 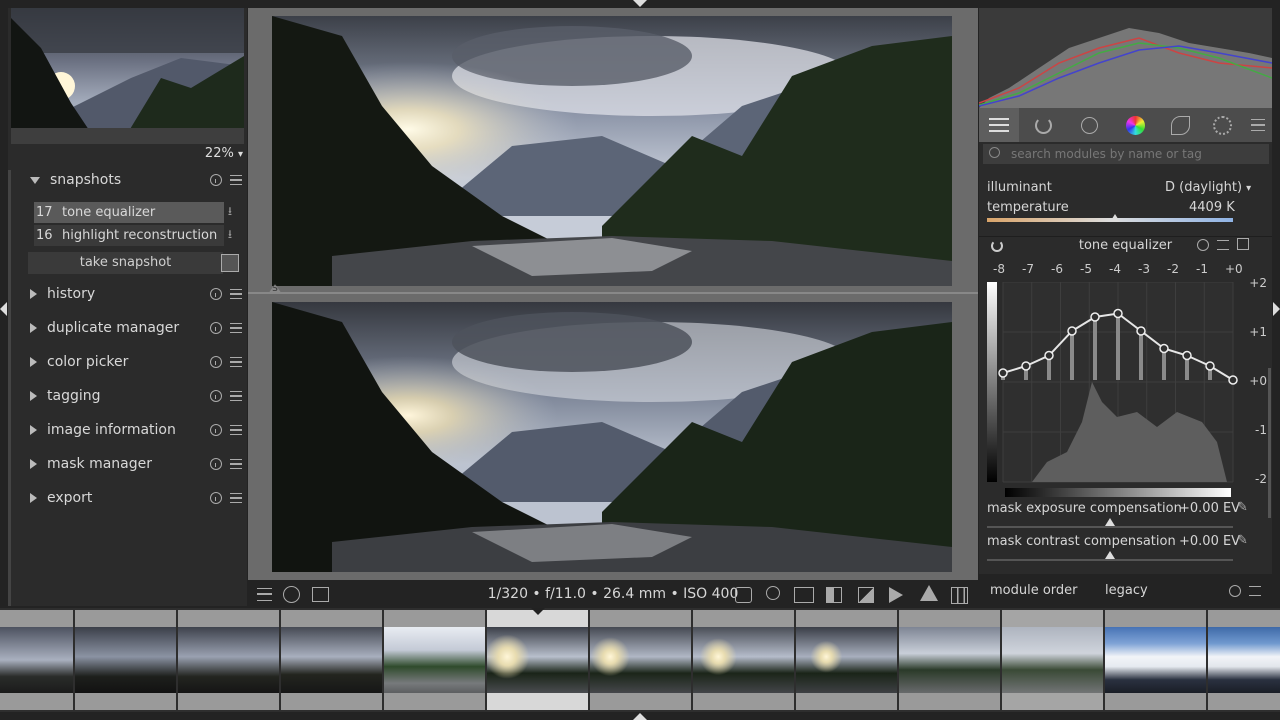 What do you see at coordinates (773, 593) in the screenshot?
I see `bulb-icon` at bounding box center [773, 593].